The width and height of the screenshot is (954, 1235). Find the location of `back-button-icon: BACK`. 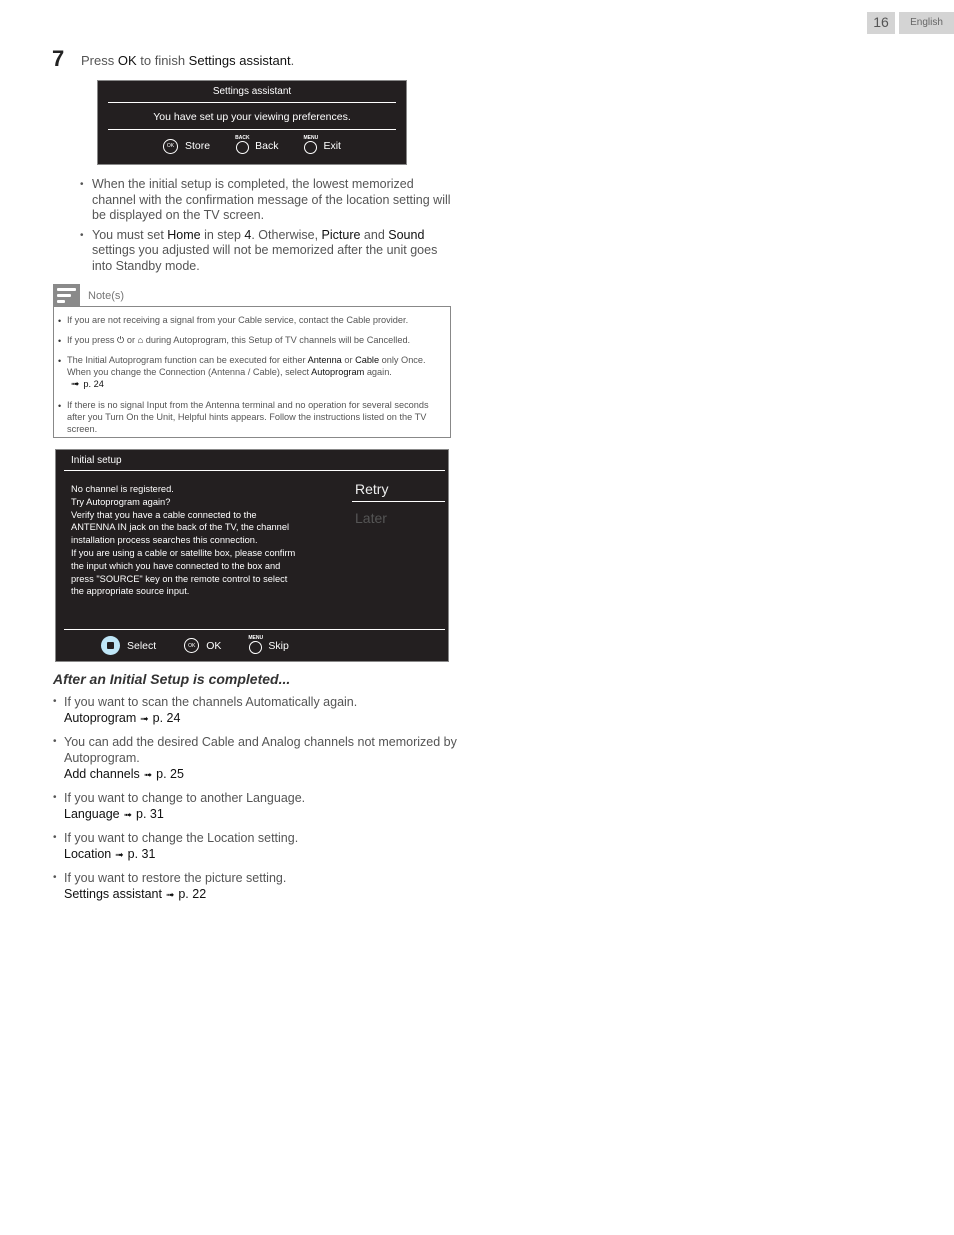

back-button-icon: BACK is located at coordinates (242, 144).